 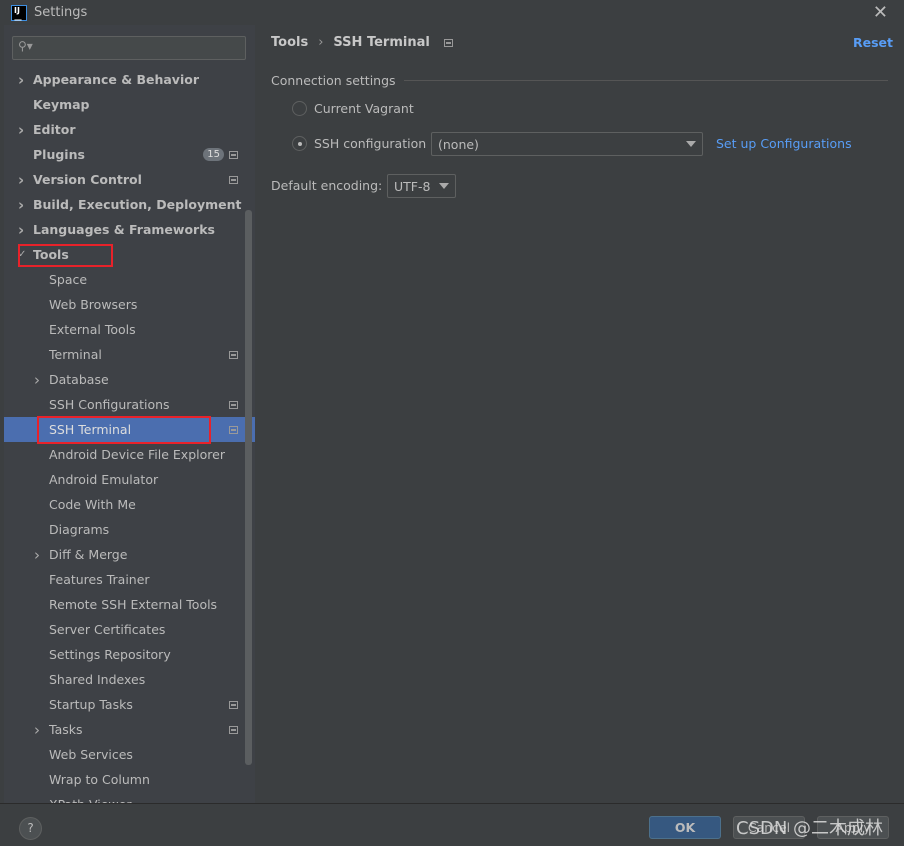 I want to click on sidebar-item: Startup Tasks, so click(x=129, y=704).